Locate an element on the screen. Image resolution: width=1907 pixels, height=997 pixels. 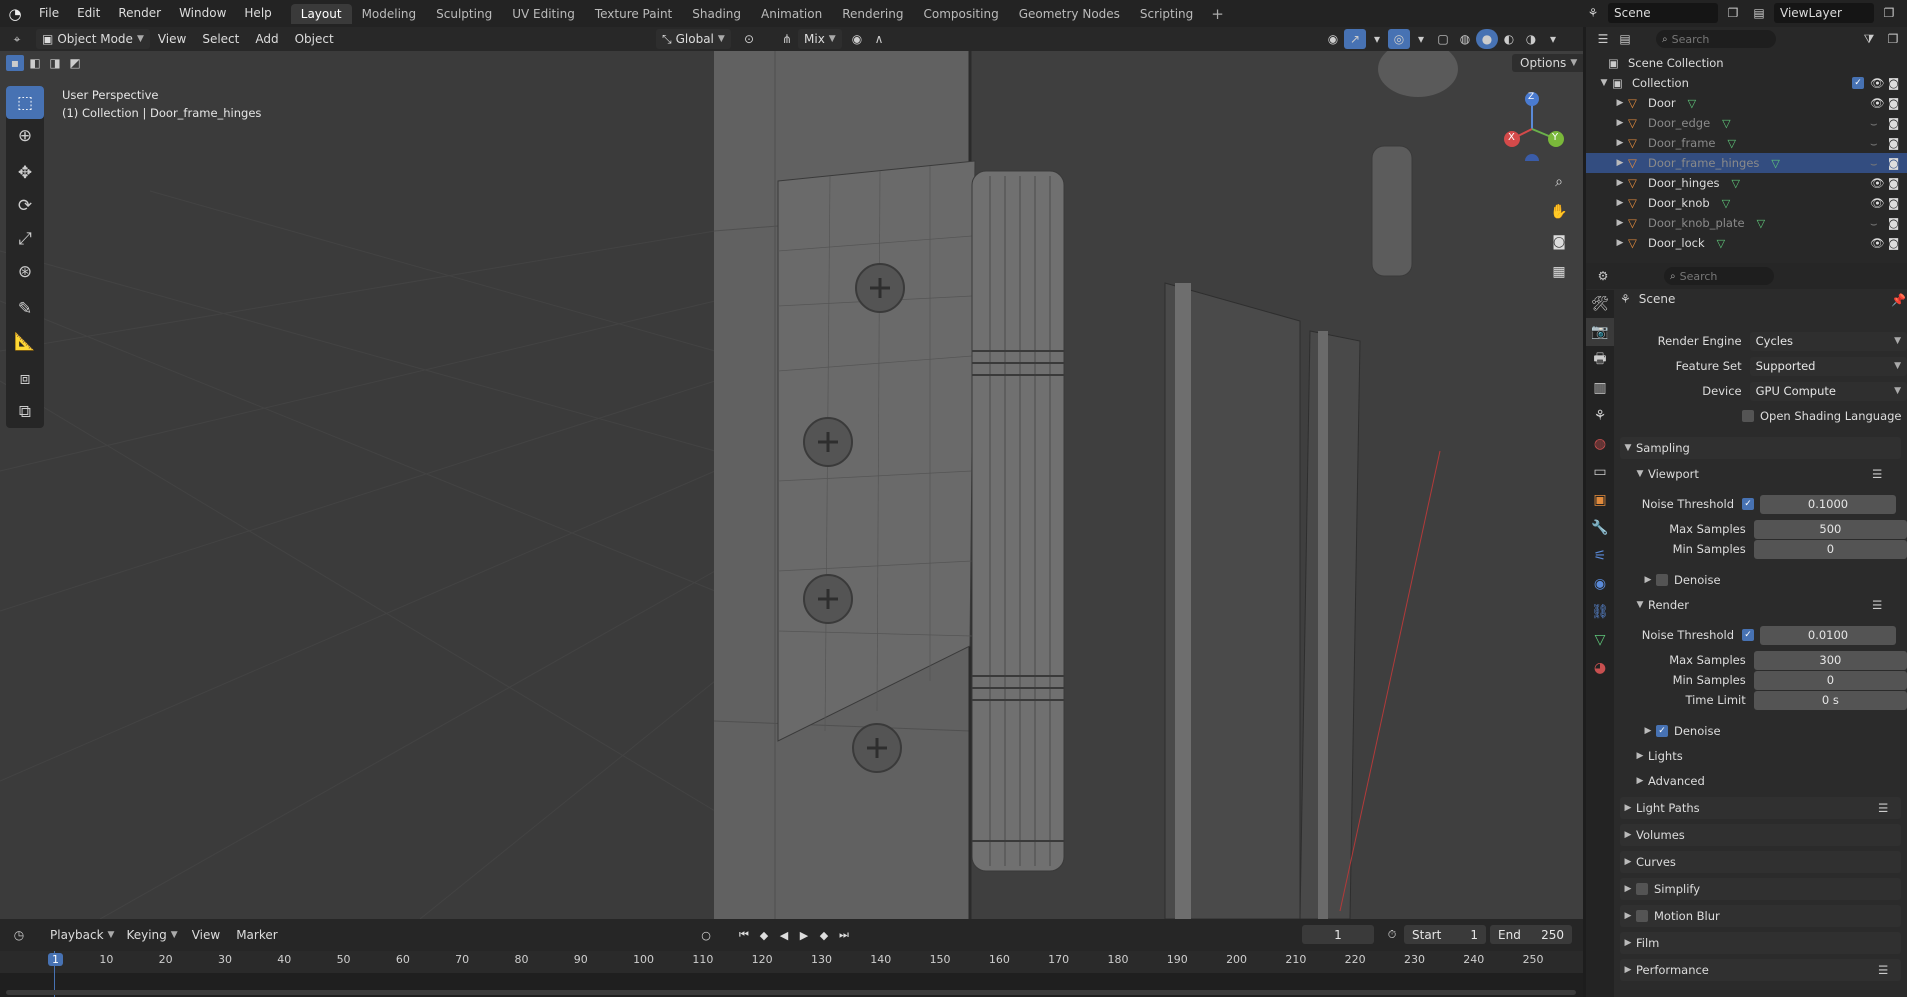
menu-render: Render is located at coordinates (139, 13).